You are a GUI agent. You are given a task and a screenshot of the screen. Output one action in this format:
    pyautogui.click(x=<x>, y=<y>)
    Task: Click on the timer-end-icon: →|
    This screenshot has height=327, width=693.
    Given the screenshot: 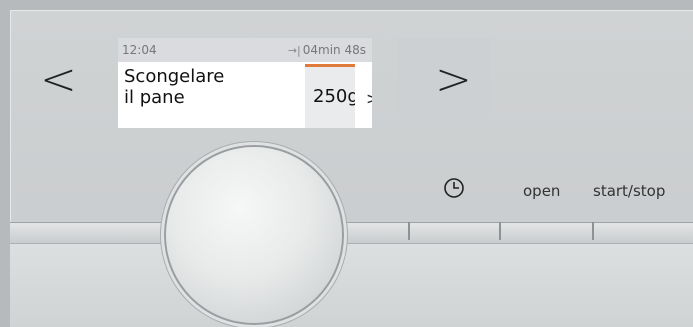 What is the action you would take?
    pyautogui.click(x=294, y=50)
    